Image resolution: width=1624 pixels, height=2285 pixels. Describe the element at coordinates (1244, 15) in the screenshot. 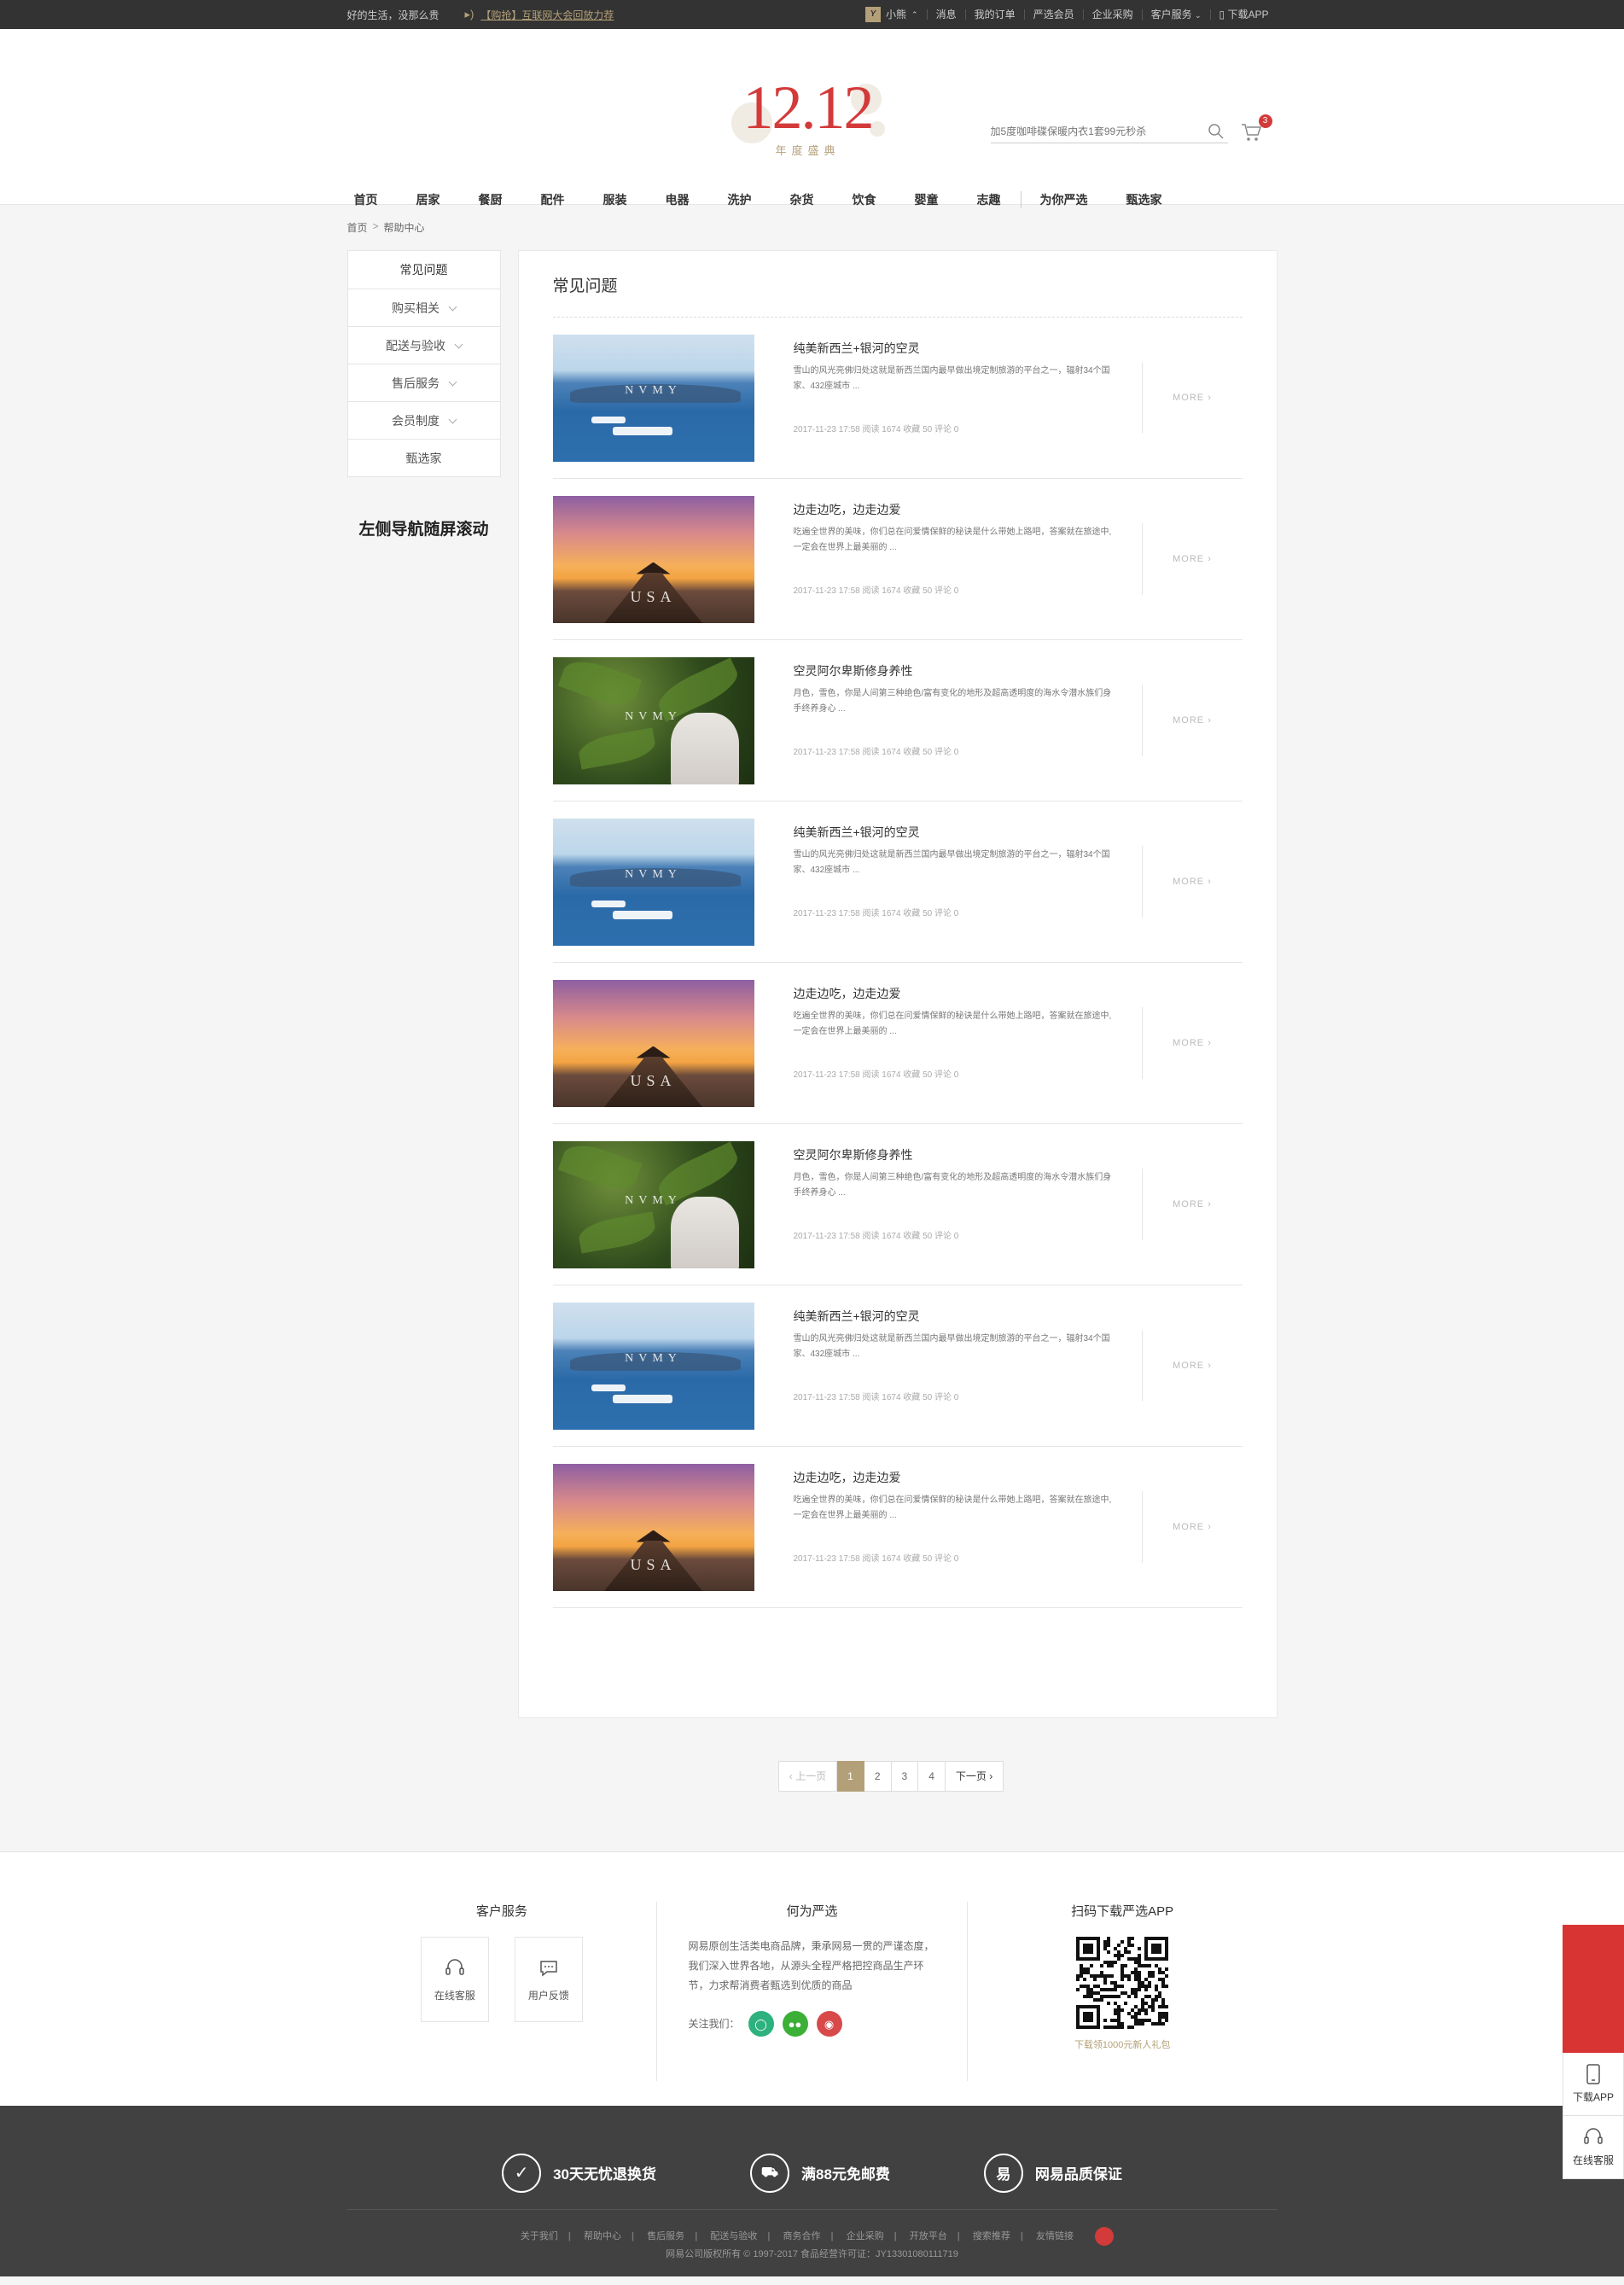

I see `download-app-link: ▯ 下载APP` at that location.